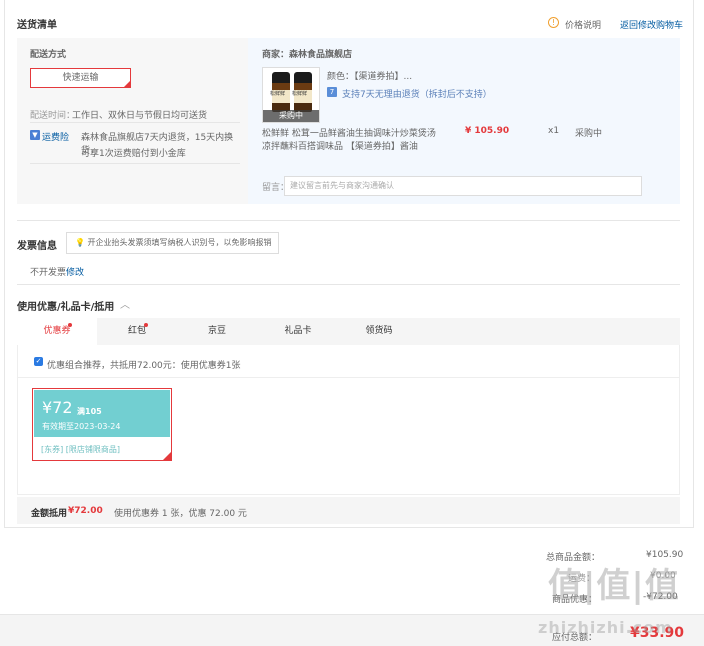 The height and width of the screenshot is (646, 704). Describe the element at coordinates (85, 511) in the screenshot. I see `sum-value: ¥72.00` at that location.